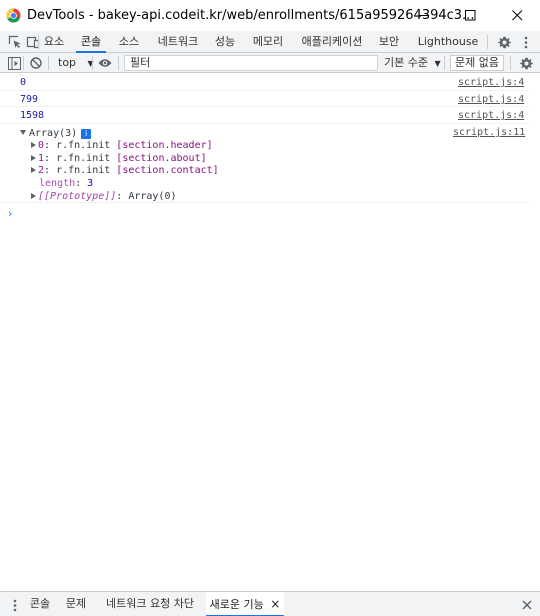  I want to click on live-expression-button, so click(105, 63).